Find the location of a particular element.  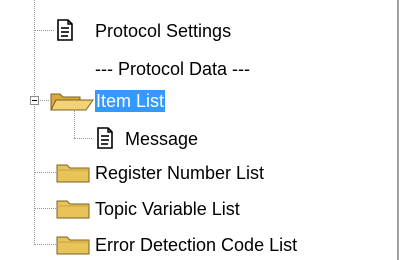

tree-item-register-number-list: Register Number List is located at coordinates (198, 172).